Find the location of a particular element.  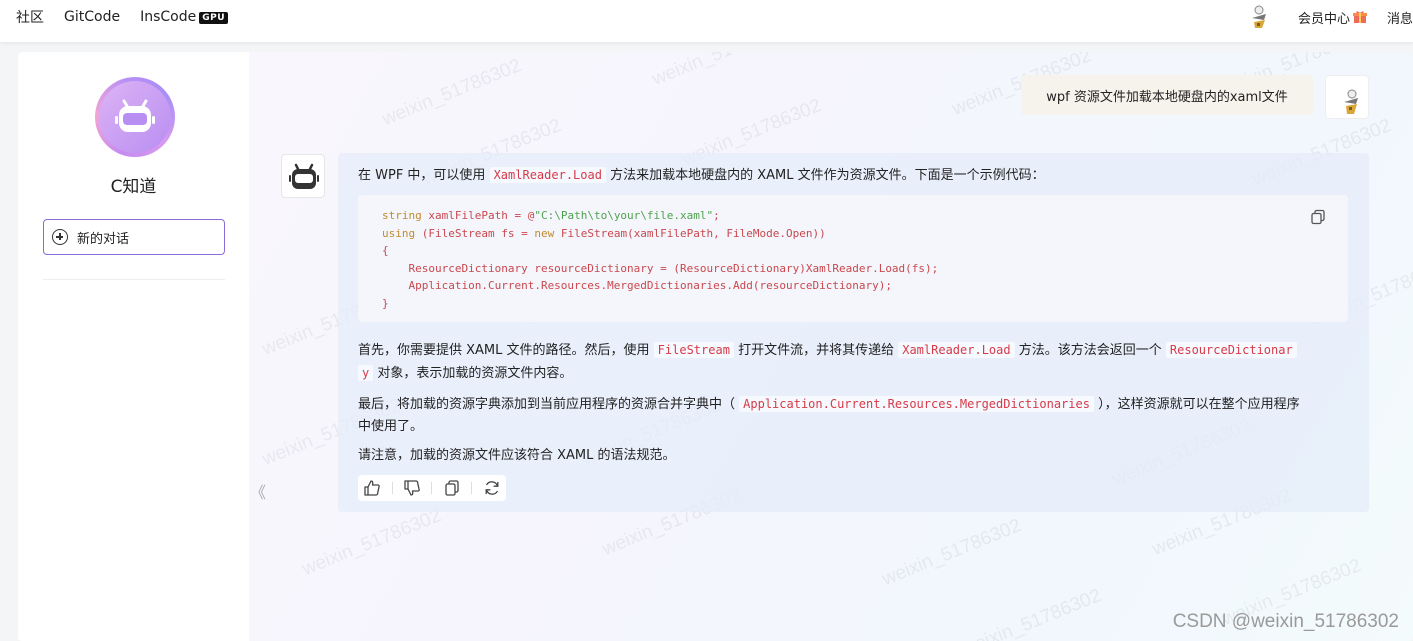

text: 方法来加载本地硬盘内的 XAML 文件作为资源文件。下面是一个示例代码： is located at coordinates (827, 175).